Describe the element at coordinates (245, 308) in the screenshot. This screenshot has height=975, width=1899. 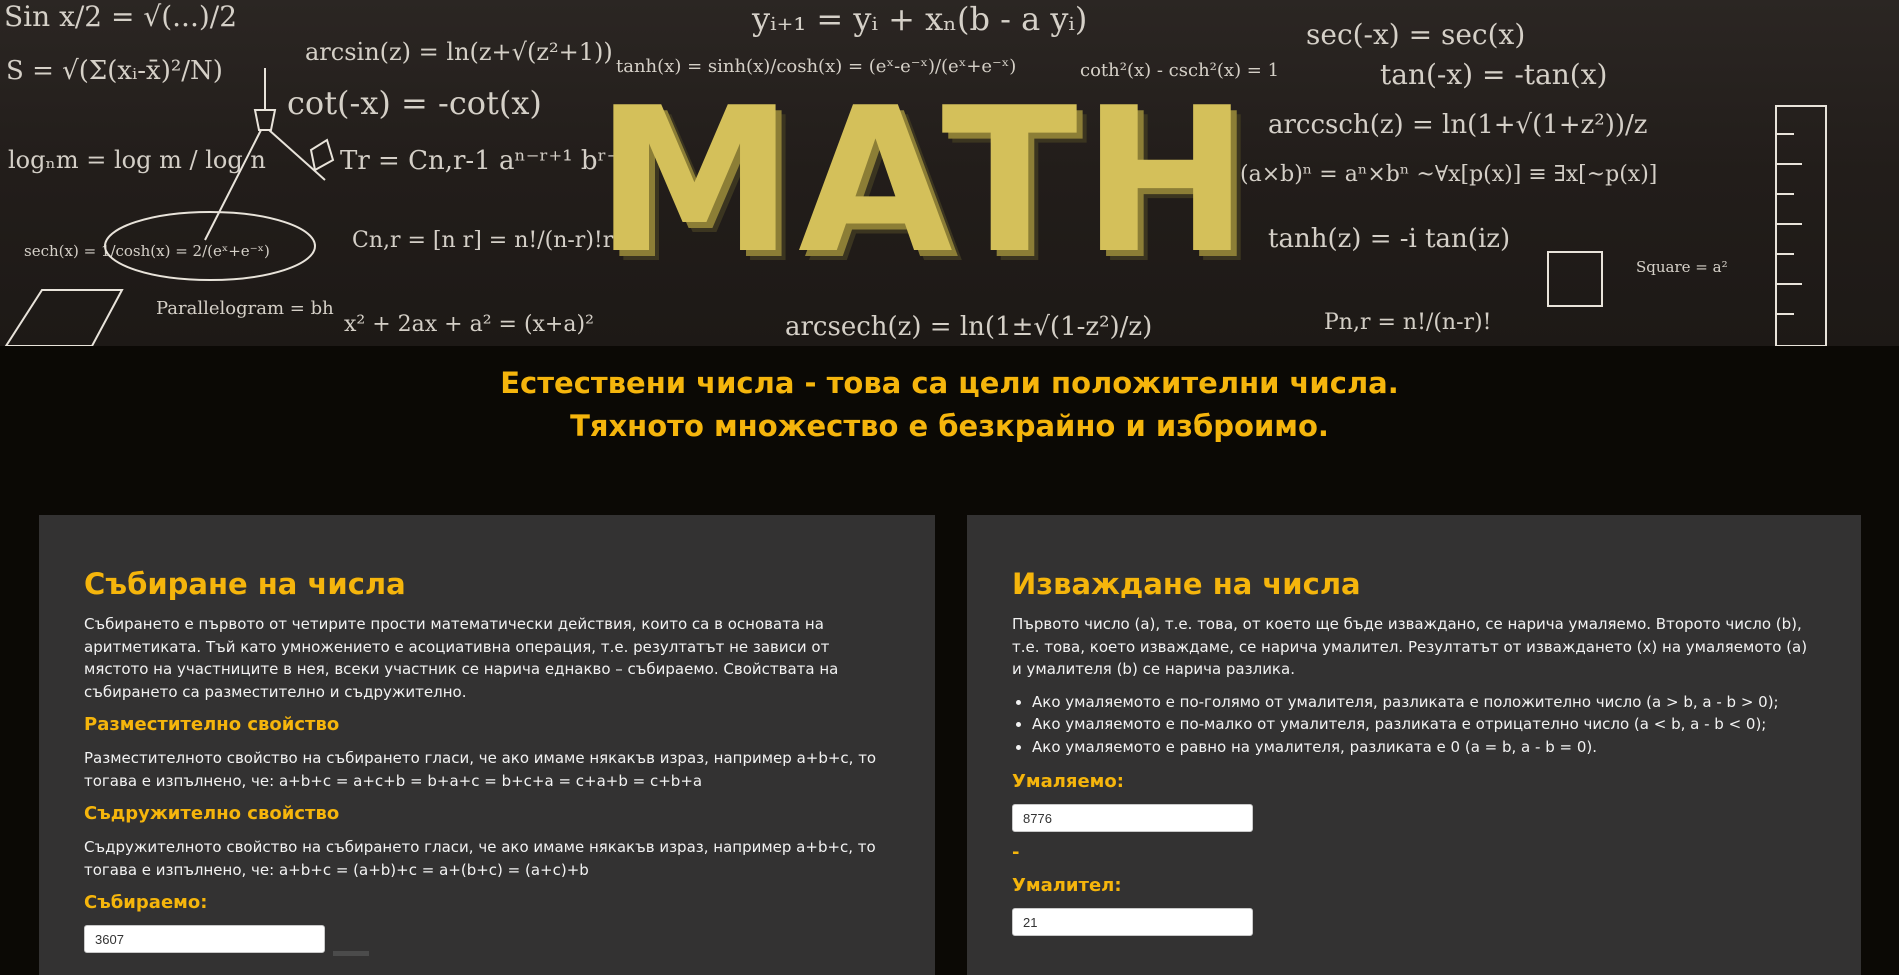
I see `formula: Parallelogram = bh` at that location.